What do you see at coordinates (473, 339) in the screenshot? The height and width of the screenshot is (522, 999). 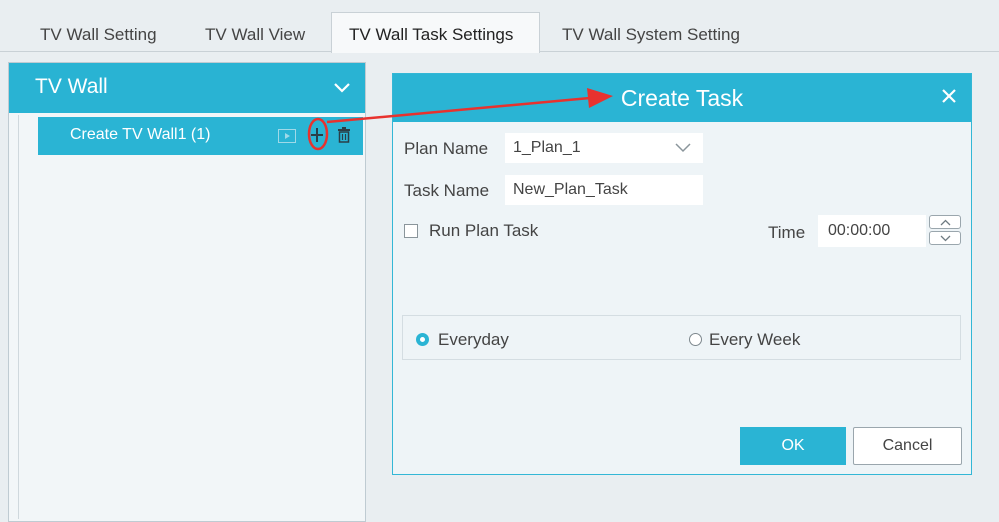 I see `everyday-label: Everyday` at bounding box center [473, 339].